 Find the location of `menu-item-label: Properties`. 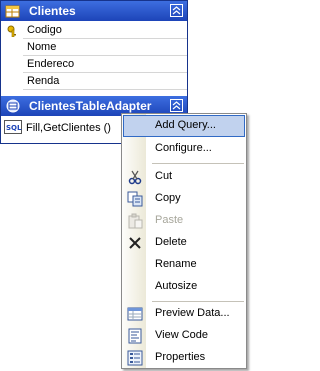

menu-item-label: Properties is located at coordinates (180, 357).